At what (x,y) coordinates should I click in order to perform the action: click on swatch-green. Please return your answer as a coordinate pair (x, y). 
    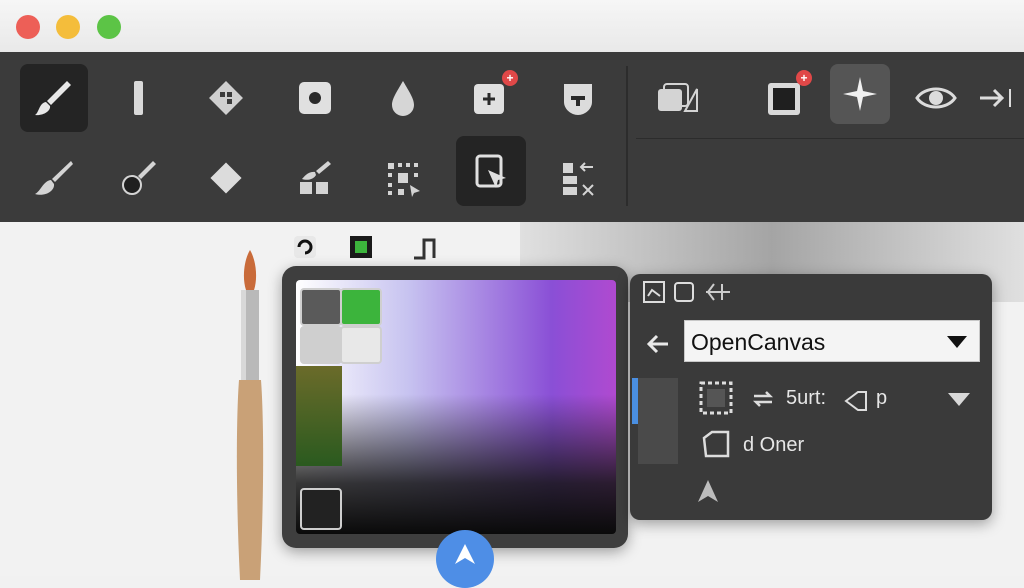
    Looking at the image, I should click on (361, 307).